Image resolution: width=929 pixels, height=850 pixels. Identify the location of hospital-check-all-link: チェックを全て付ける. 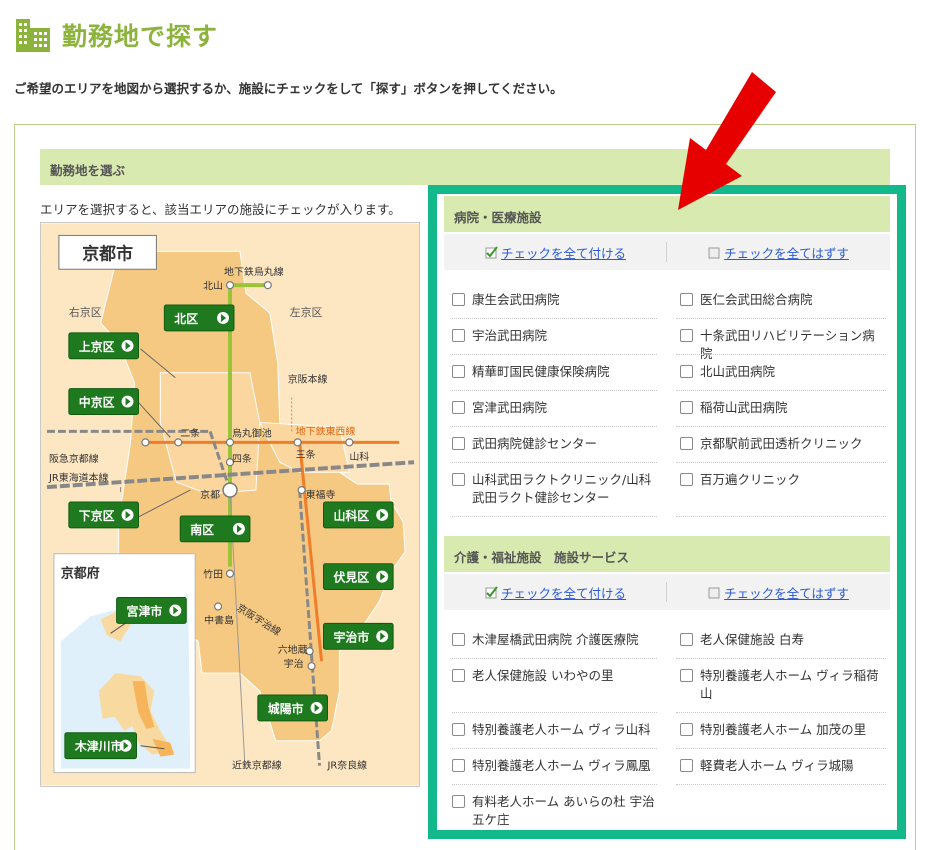
(563, 252).